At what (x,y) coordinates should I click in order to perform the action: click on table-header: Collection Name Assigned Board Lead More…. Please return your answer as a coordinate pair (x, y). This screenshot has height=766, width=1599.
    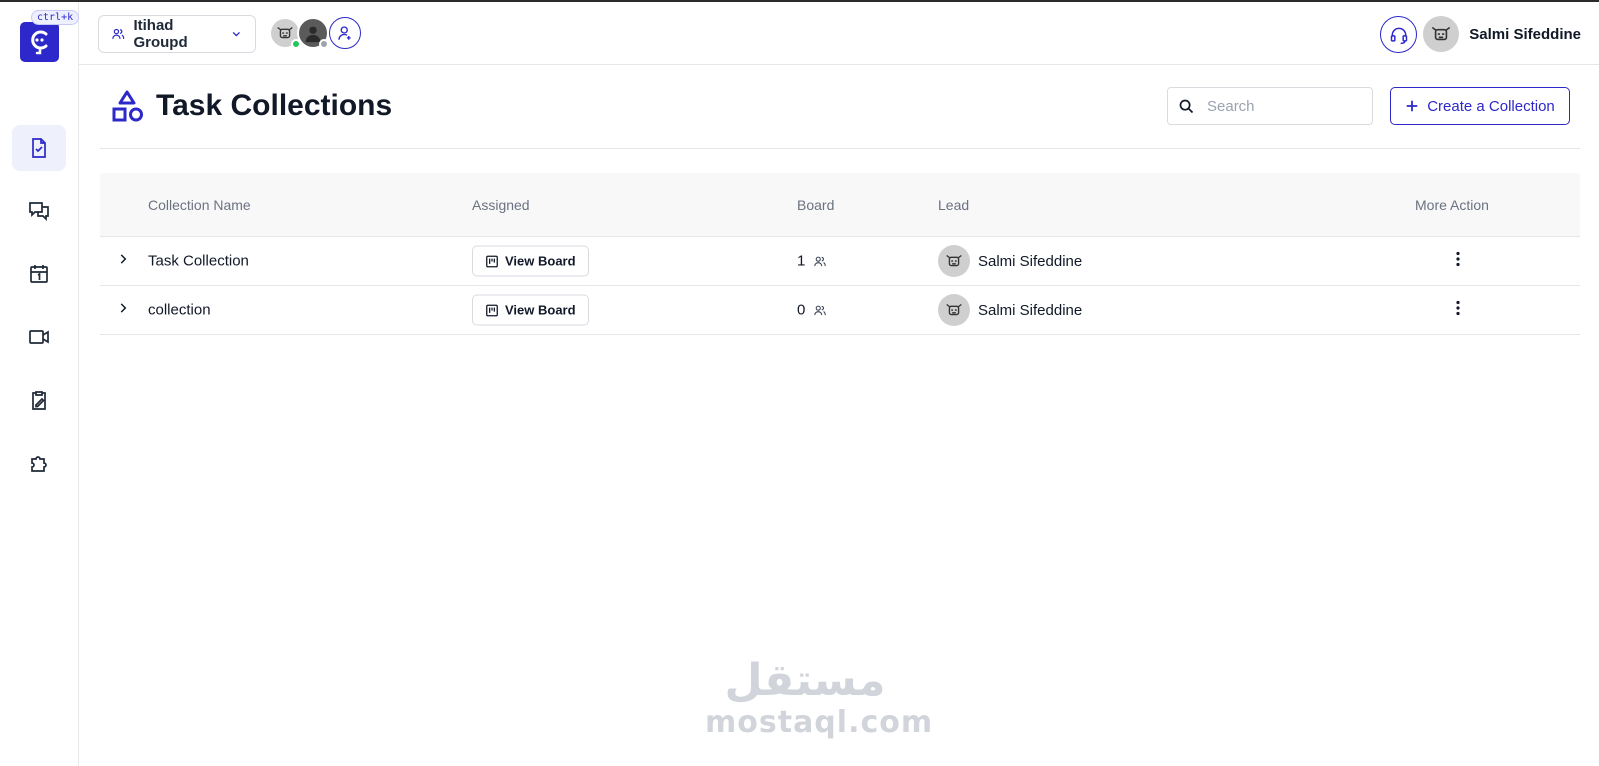
    Looking at the image, I should click on (840, 205).